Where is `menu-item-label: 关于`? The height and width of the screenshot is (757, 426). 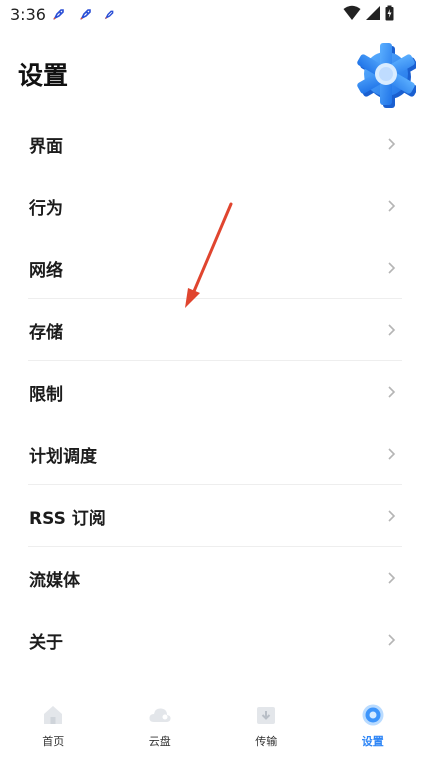 menu-item-label: 关于 is located at coordinates (46, 642).